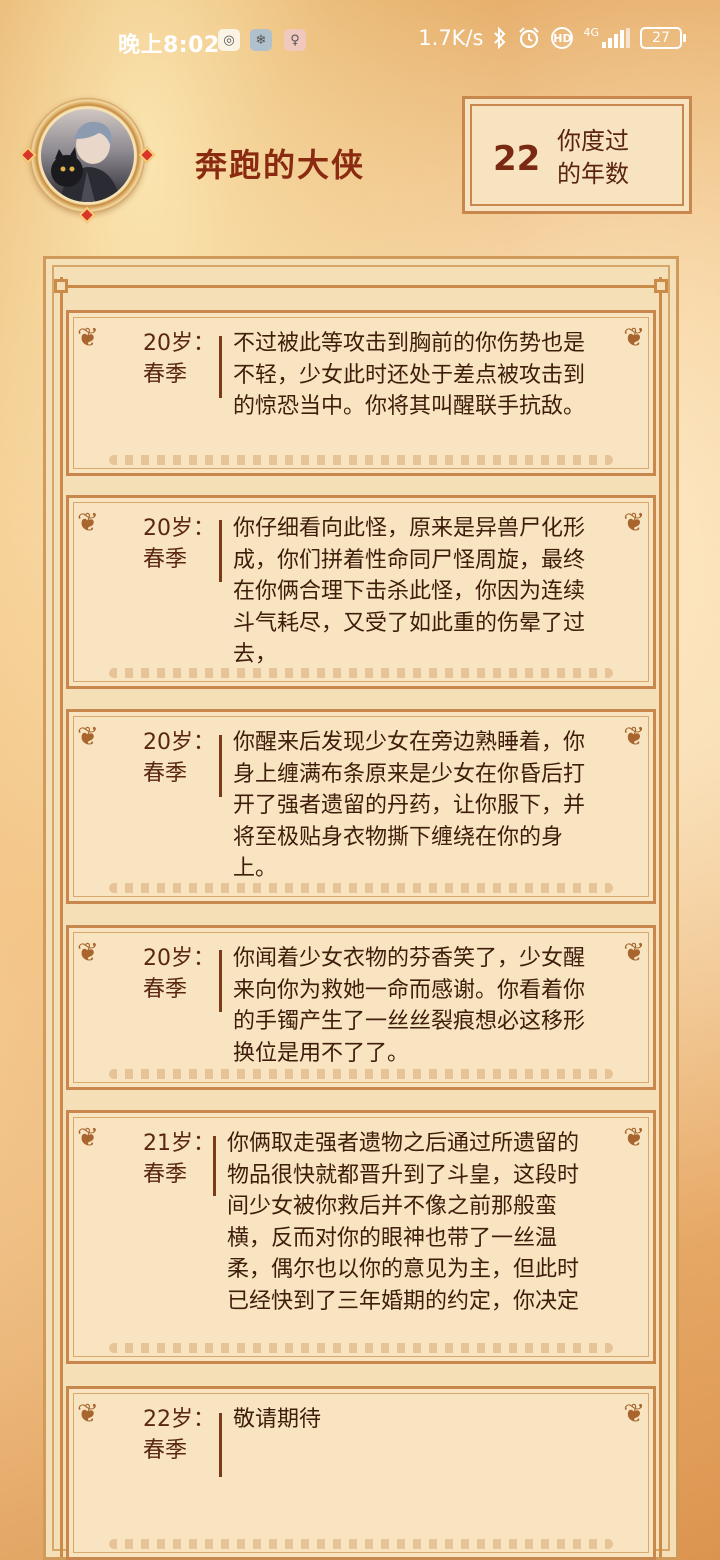 The width and height of the screenshot is (720, 1560). What do you see at coordinates (517, 159) in the screenshot?
I see `years-value: 22` at bounding box center [517, 159].